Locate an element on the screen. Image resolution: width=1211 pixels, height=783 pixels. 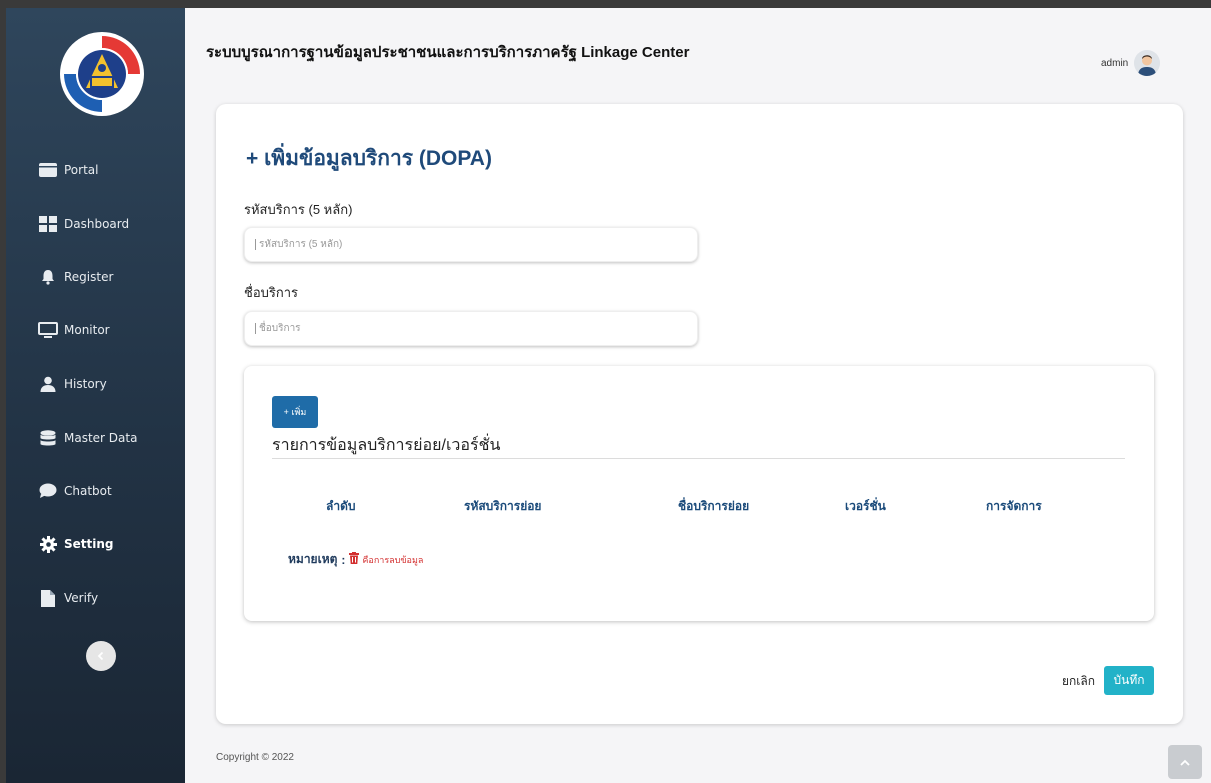
column-header-order: ลำดับ is located at coordinates (341, 506).